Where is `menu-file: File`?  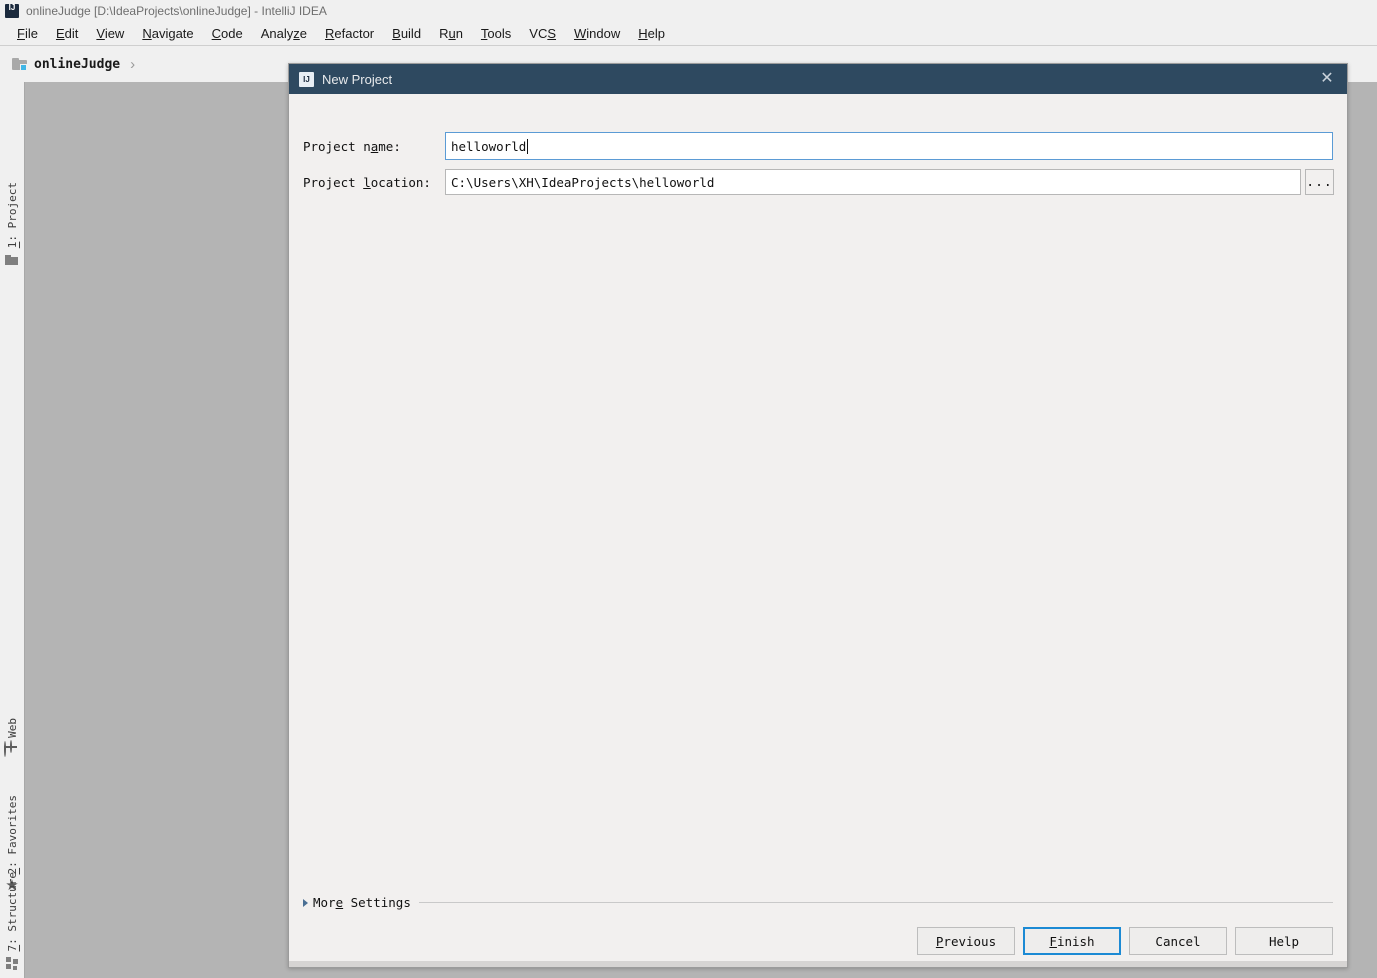 menu-file: File is located at coordinates (27, 33).